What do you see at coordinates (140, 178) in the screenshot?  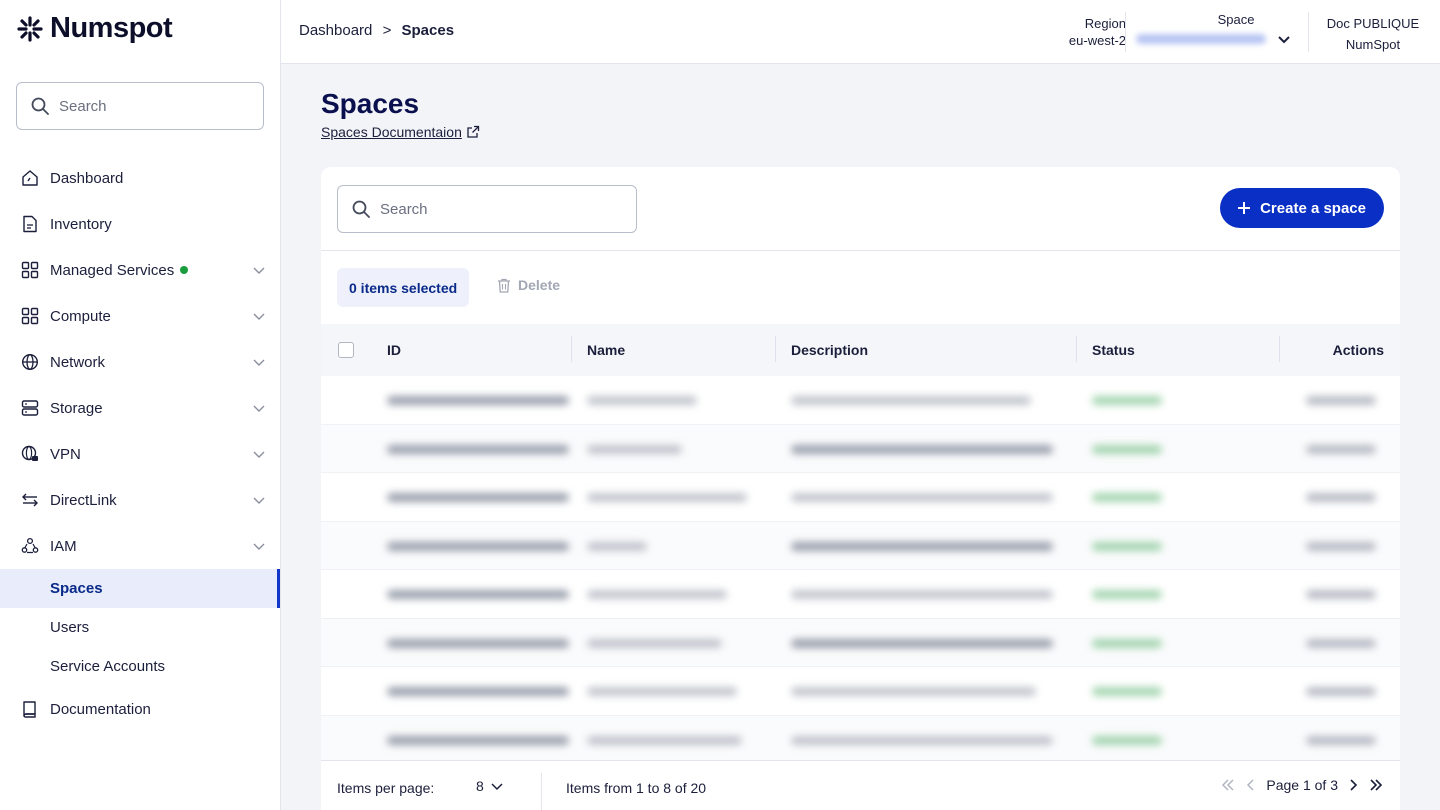 I see `sidebar-item-dashboard: Dashboard` at bounding box center [140, 178].